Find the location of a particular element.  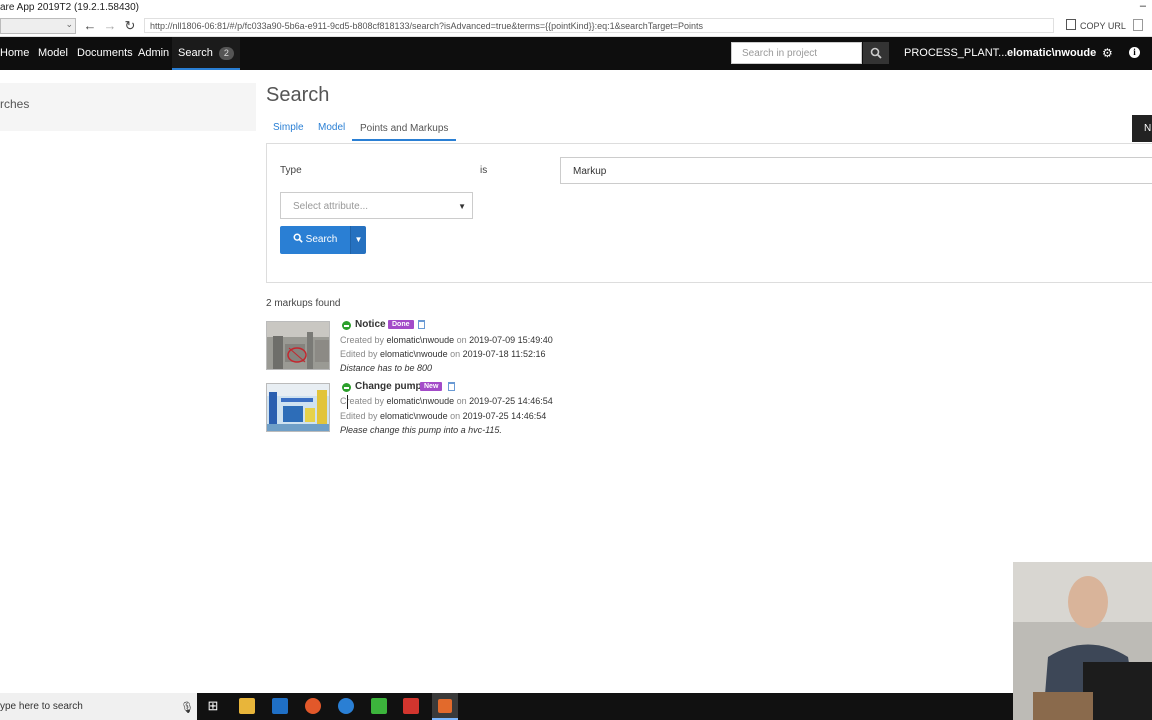

copy-url-button: COPY URL is located at coordinates (1096, 25).